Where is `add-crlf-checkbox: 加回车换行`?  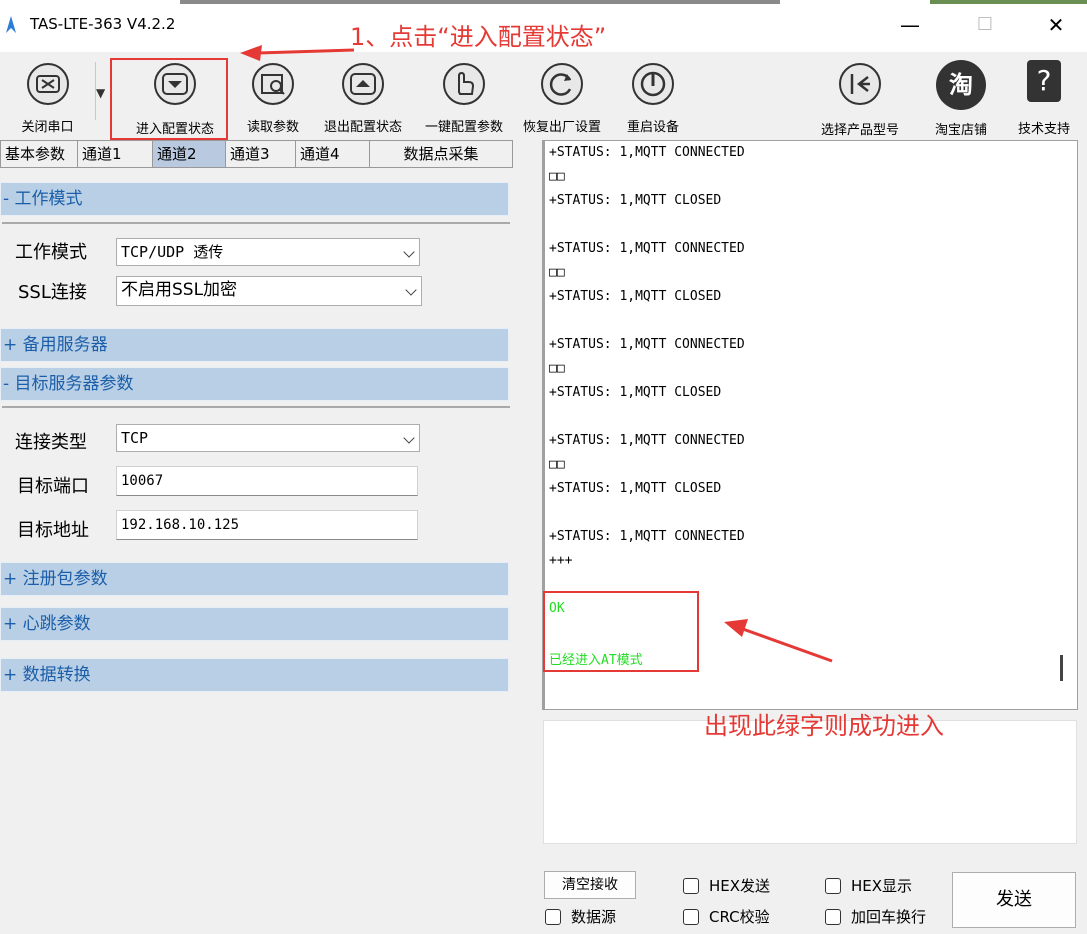 add-crlf-checkbox: 加回车换行 is located at coordinates (875, 916).